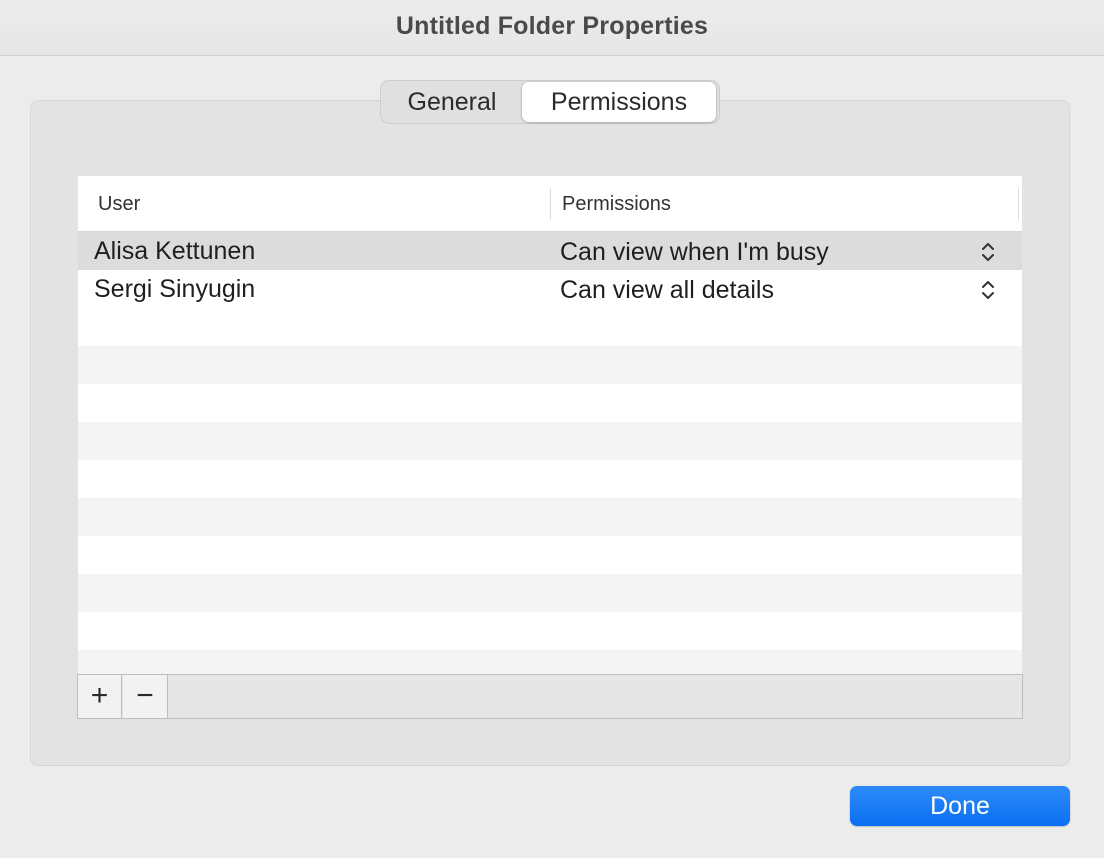  What do you see at coordinates (619, 102) in the screenshot?
I see `tab-permissions: Permissions` at bounding box center [619, 102].